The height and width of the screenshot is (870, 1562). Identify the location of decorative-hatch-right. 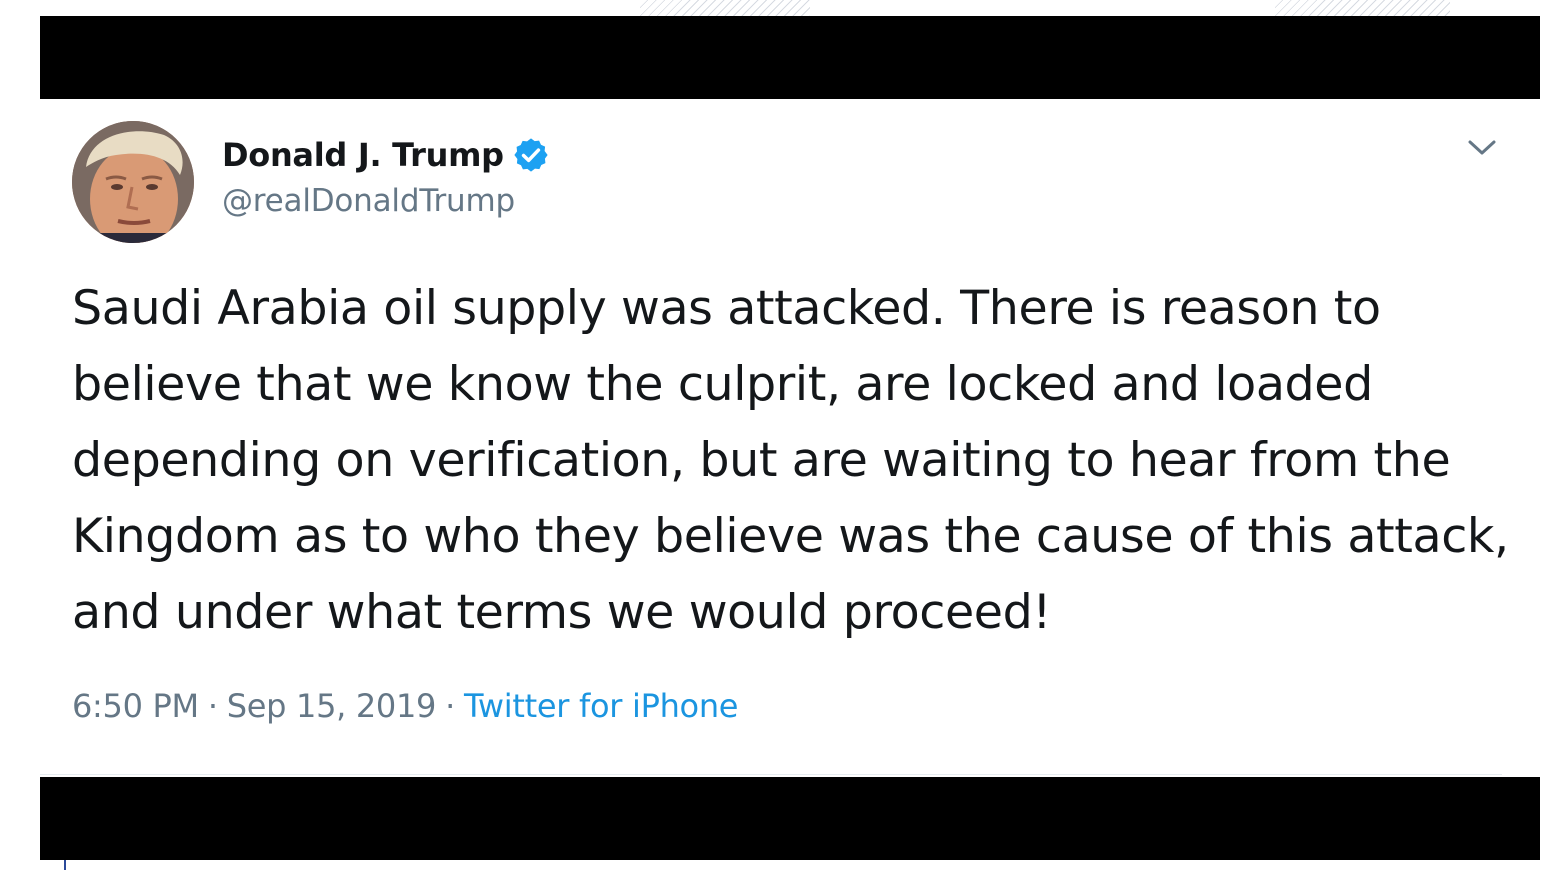
(1362, 8).